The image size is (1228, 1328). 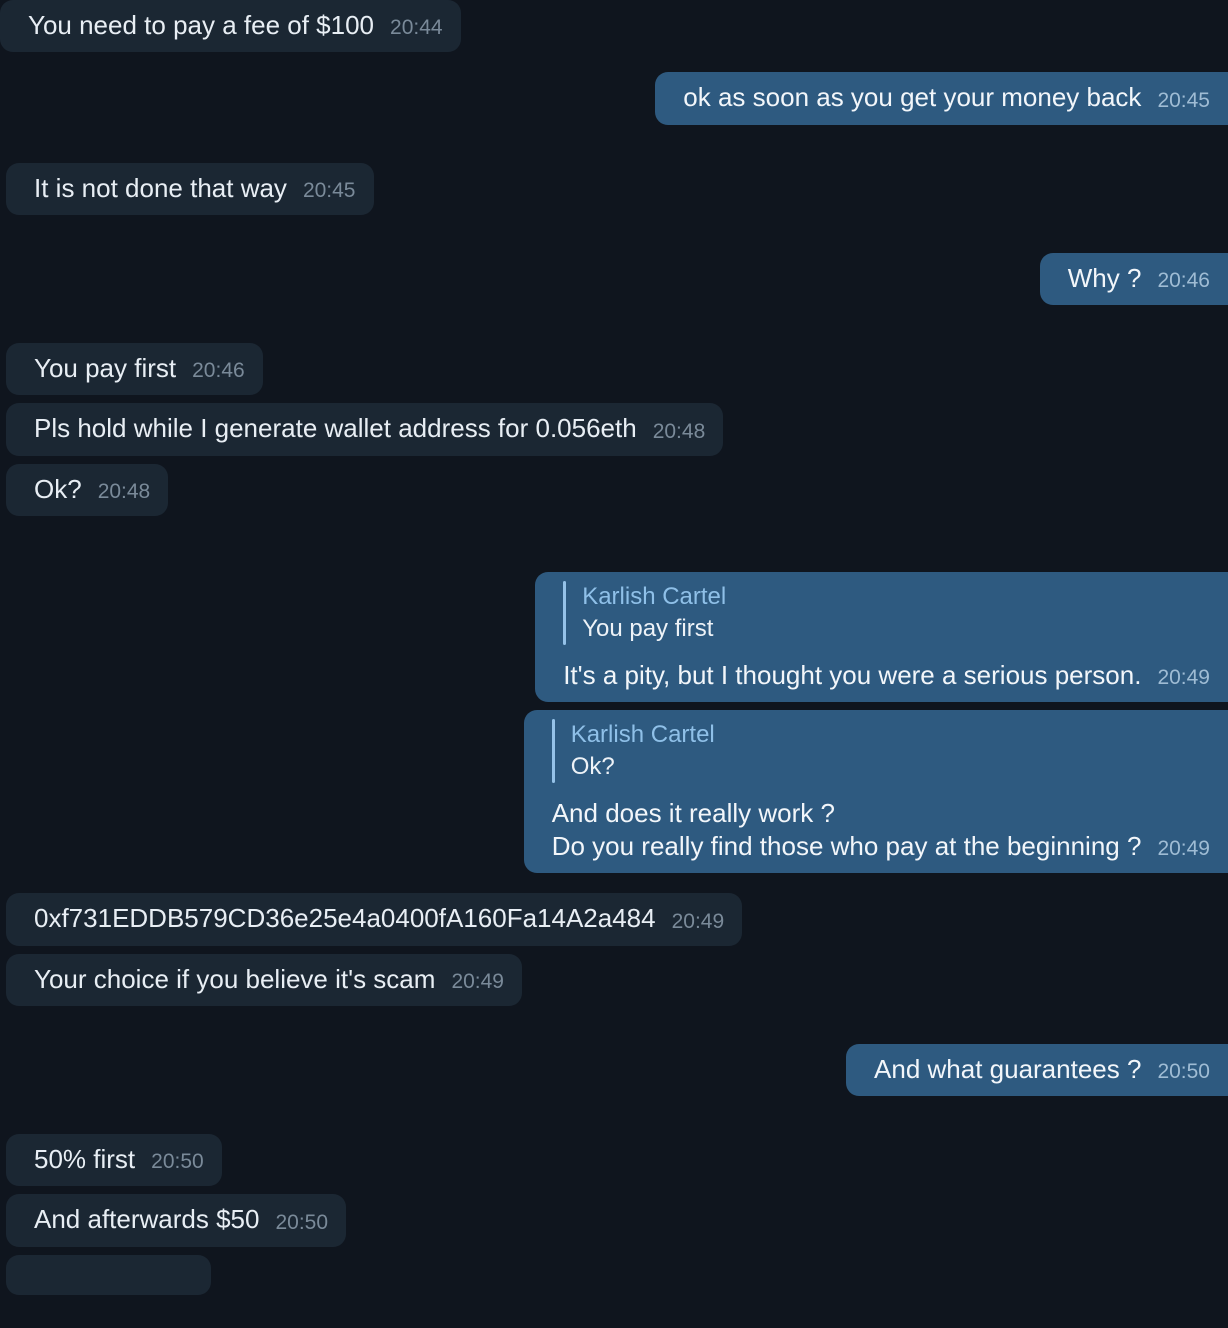 I want to click on message-row-partial, so click(x=614, y=1274).